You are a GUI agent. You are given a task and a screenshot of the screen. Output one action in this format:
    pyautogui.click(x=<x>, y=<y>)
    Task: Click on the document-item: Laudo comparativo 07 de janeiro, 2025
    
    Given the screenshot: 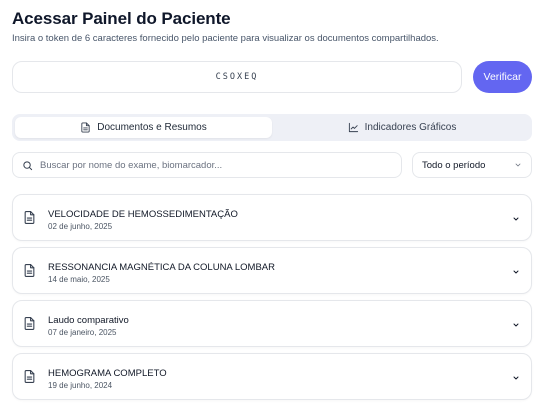 What is the action you would take?
    pyautogui.click(x=272, y=323)
    